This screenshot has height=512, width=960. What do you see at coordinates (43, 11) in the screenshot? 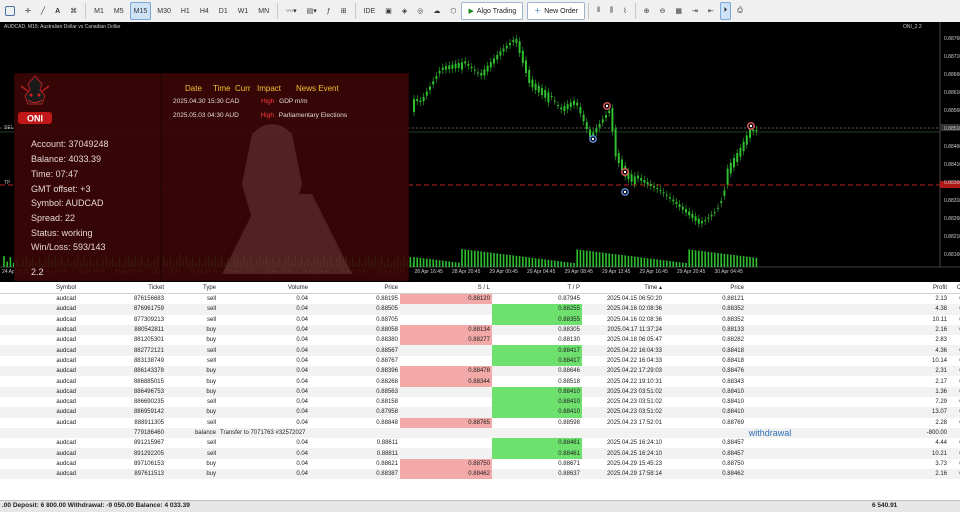
I see `line-tool-icon: ╱` at bounding box center [43, 11].